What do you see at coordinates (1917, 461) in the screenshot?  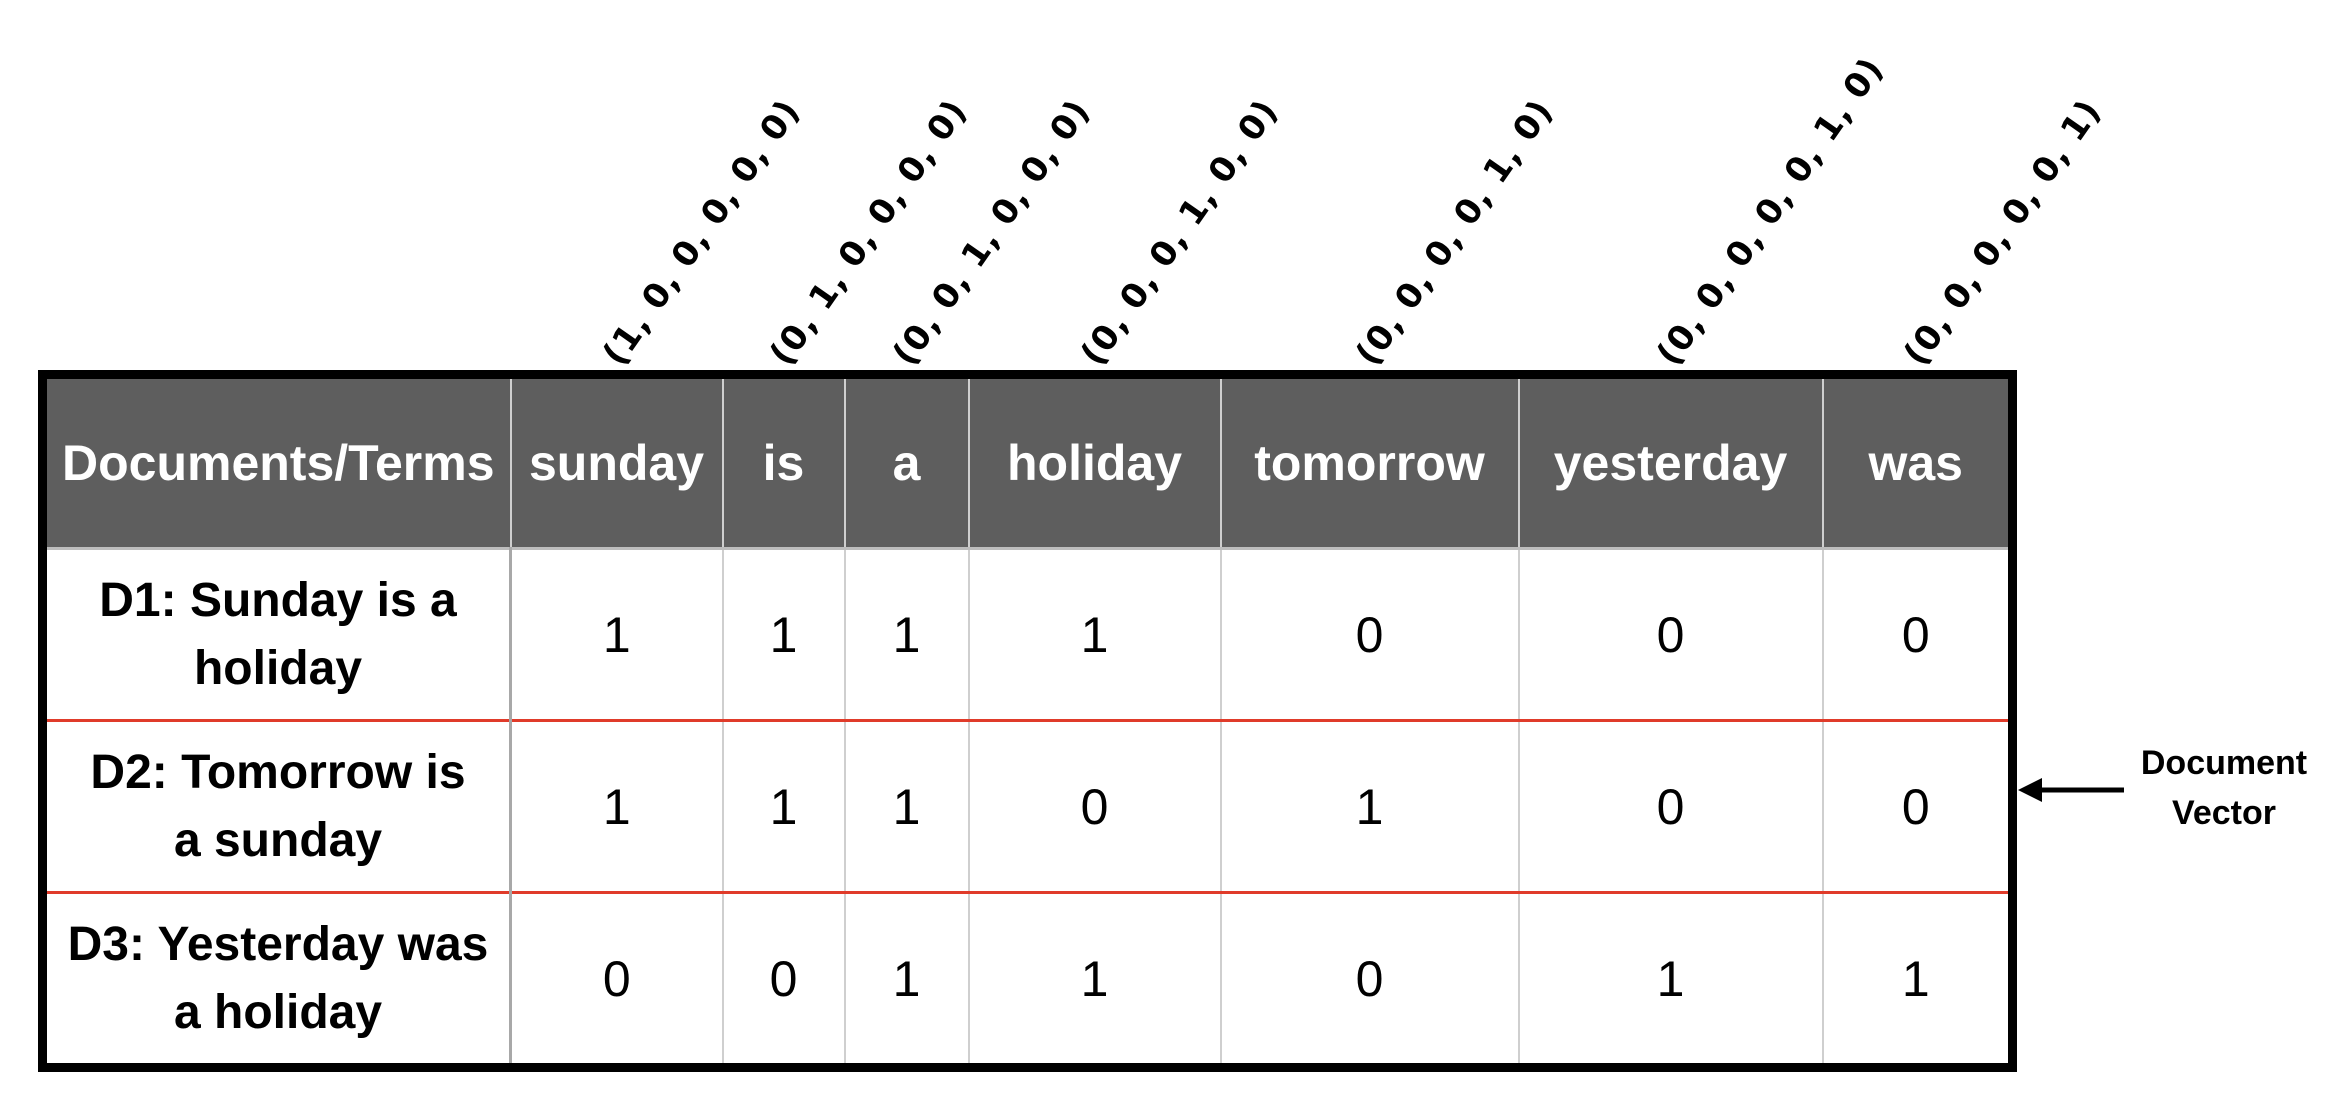 I see `term-header-was: was` at bounding box center [1917, 461].